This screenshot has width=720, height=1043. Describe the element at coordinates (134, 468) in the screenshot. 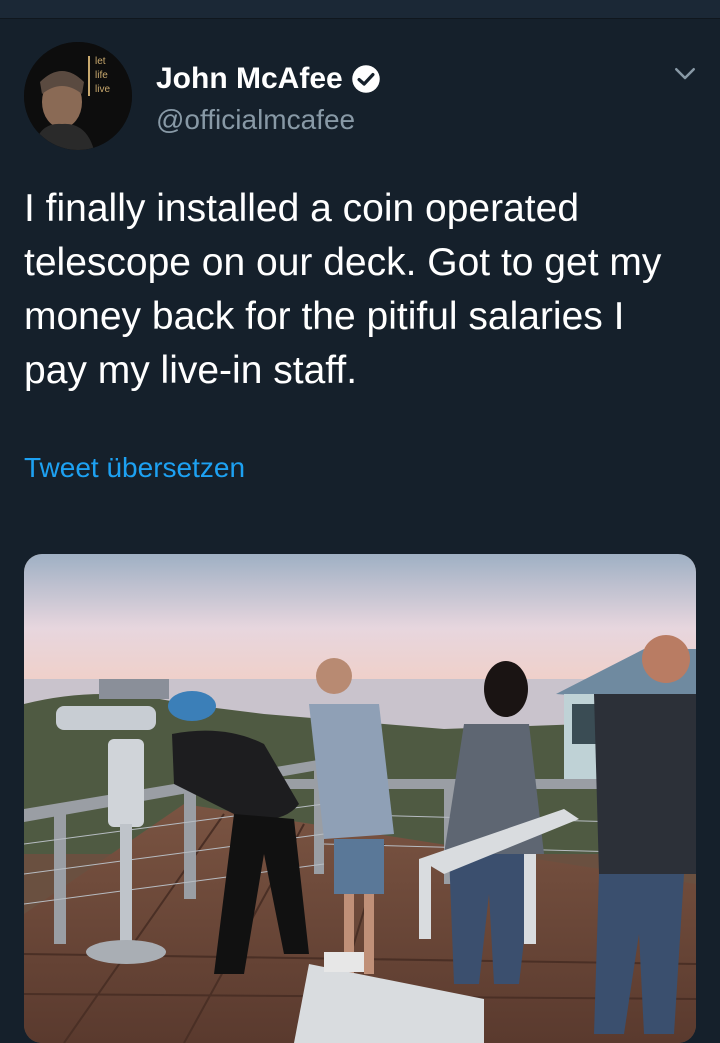

I see `translate-tweet-link: Tweet übersetzen` at that location.